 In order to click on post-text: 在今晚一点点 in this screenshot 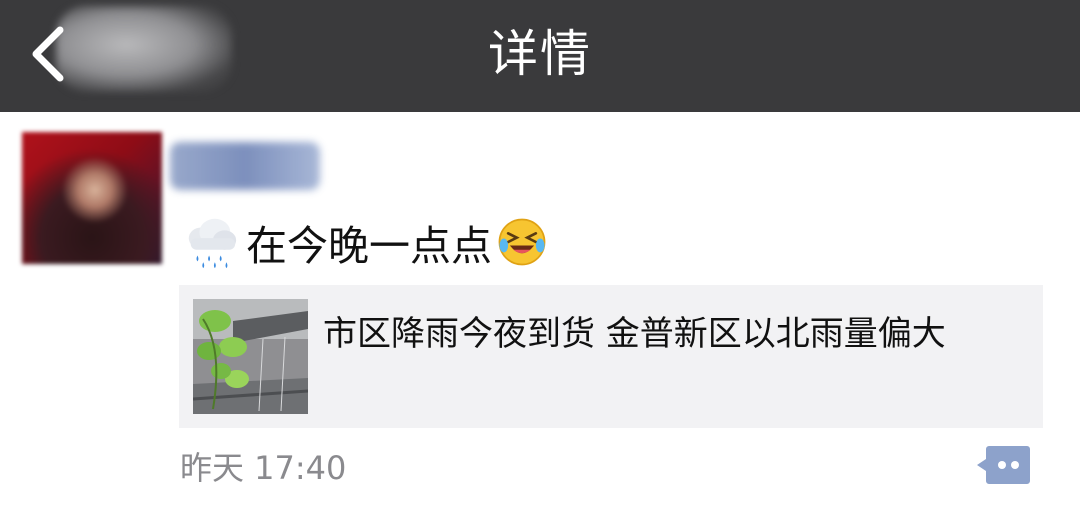, I will do `click(365, 242)`.